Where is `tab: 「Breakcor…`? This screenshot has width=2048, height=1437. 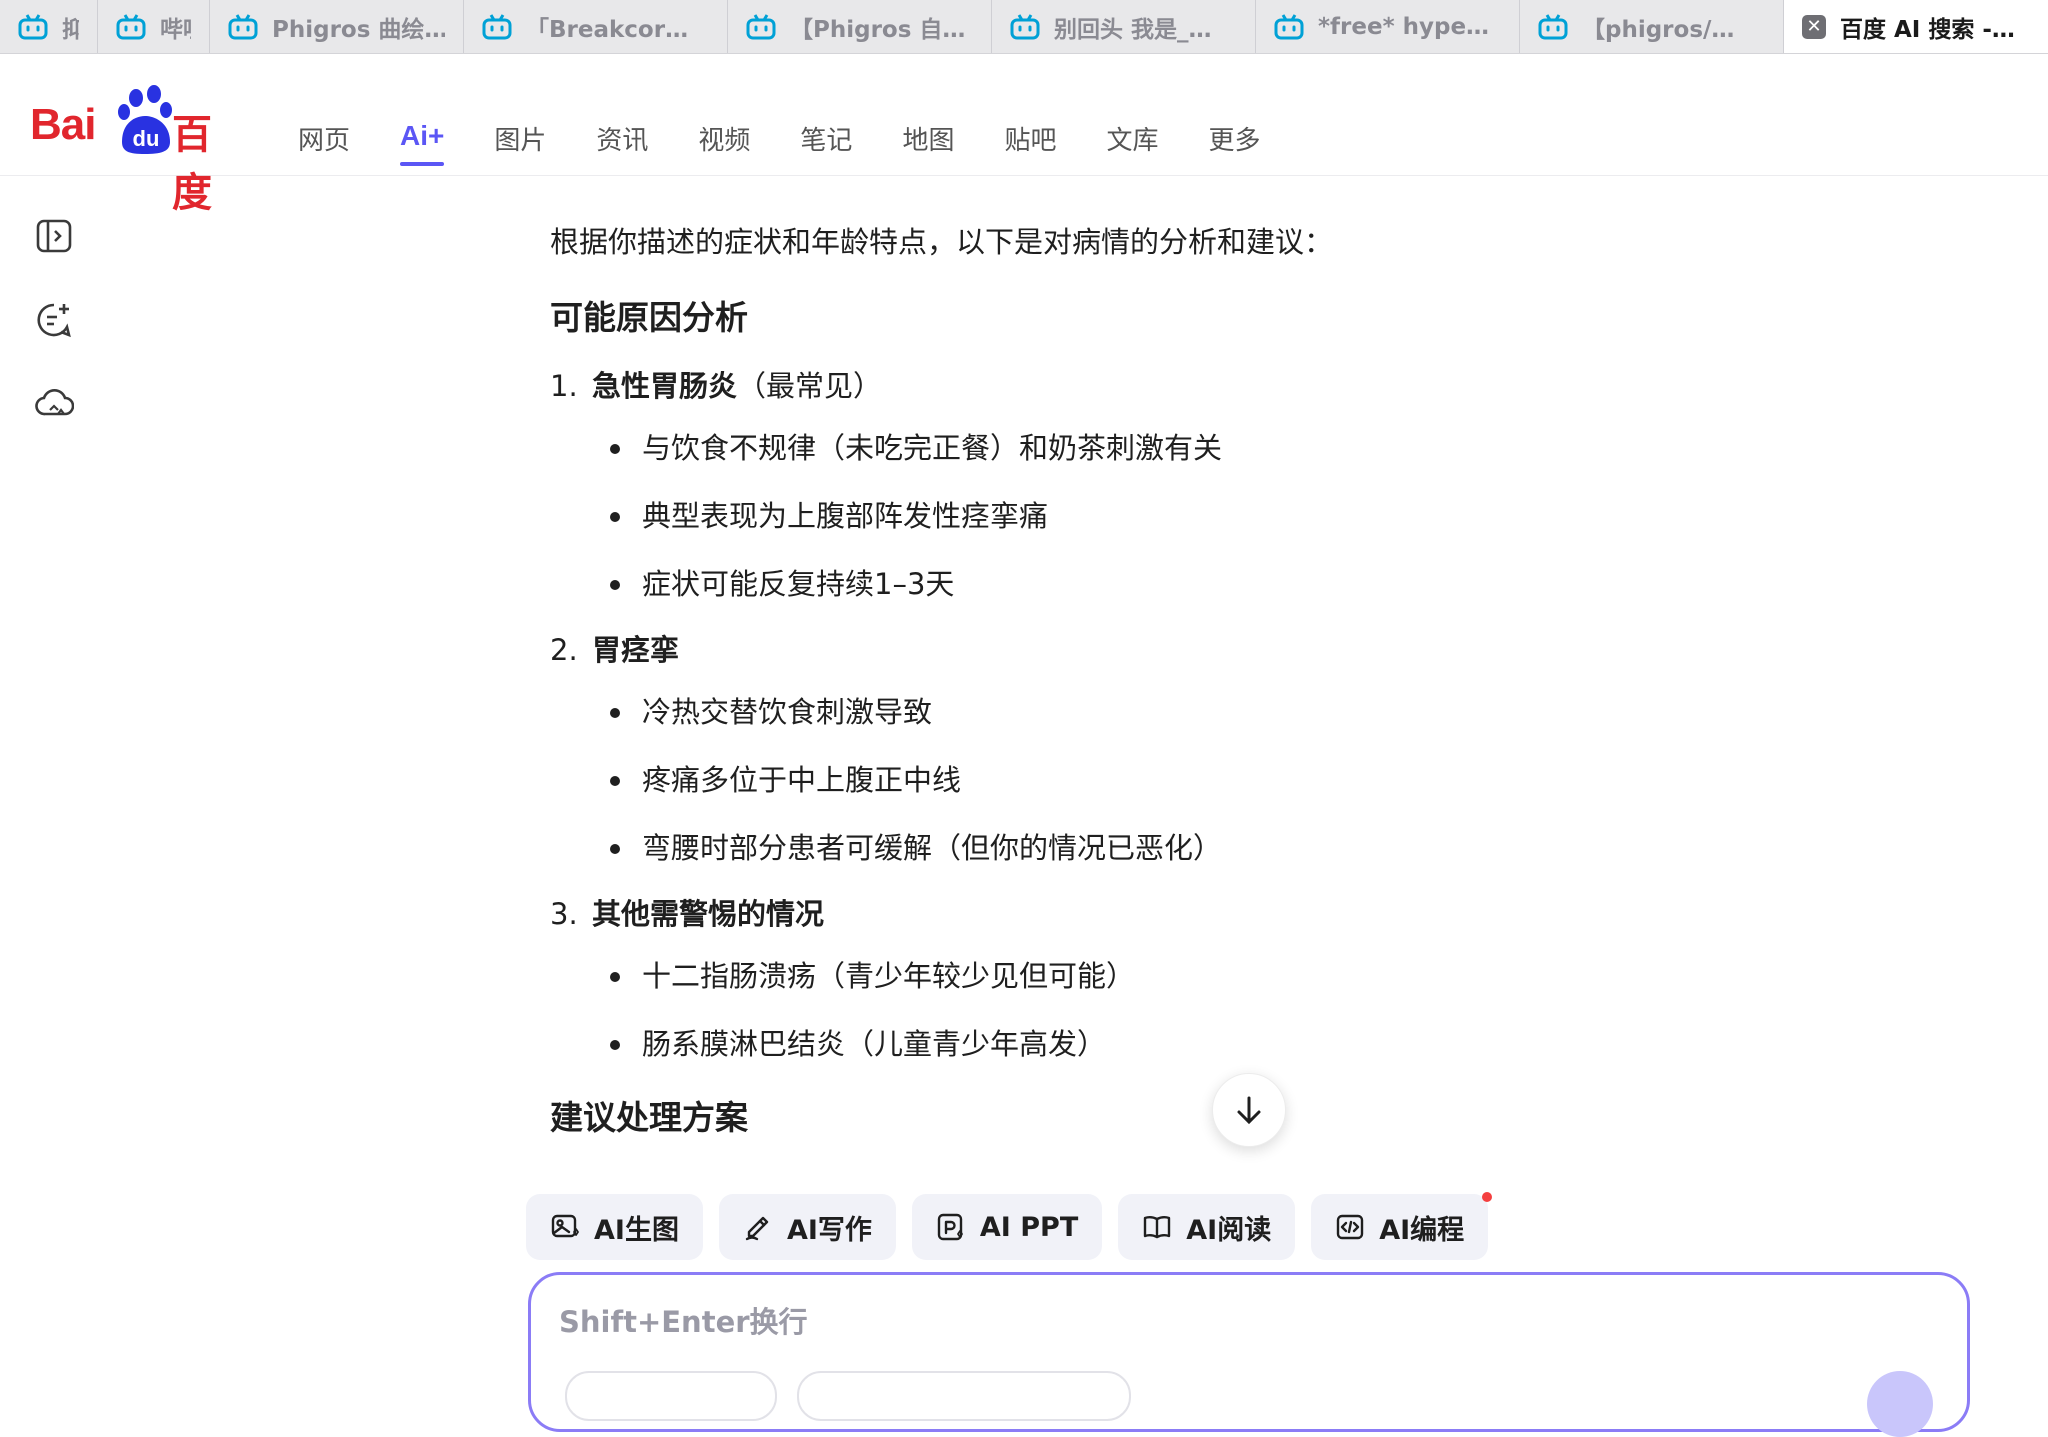
tab: 「Breakcor… is located at coordinates (596, 26).